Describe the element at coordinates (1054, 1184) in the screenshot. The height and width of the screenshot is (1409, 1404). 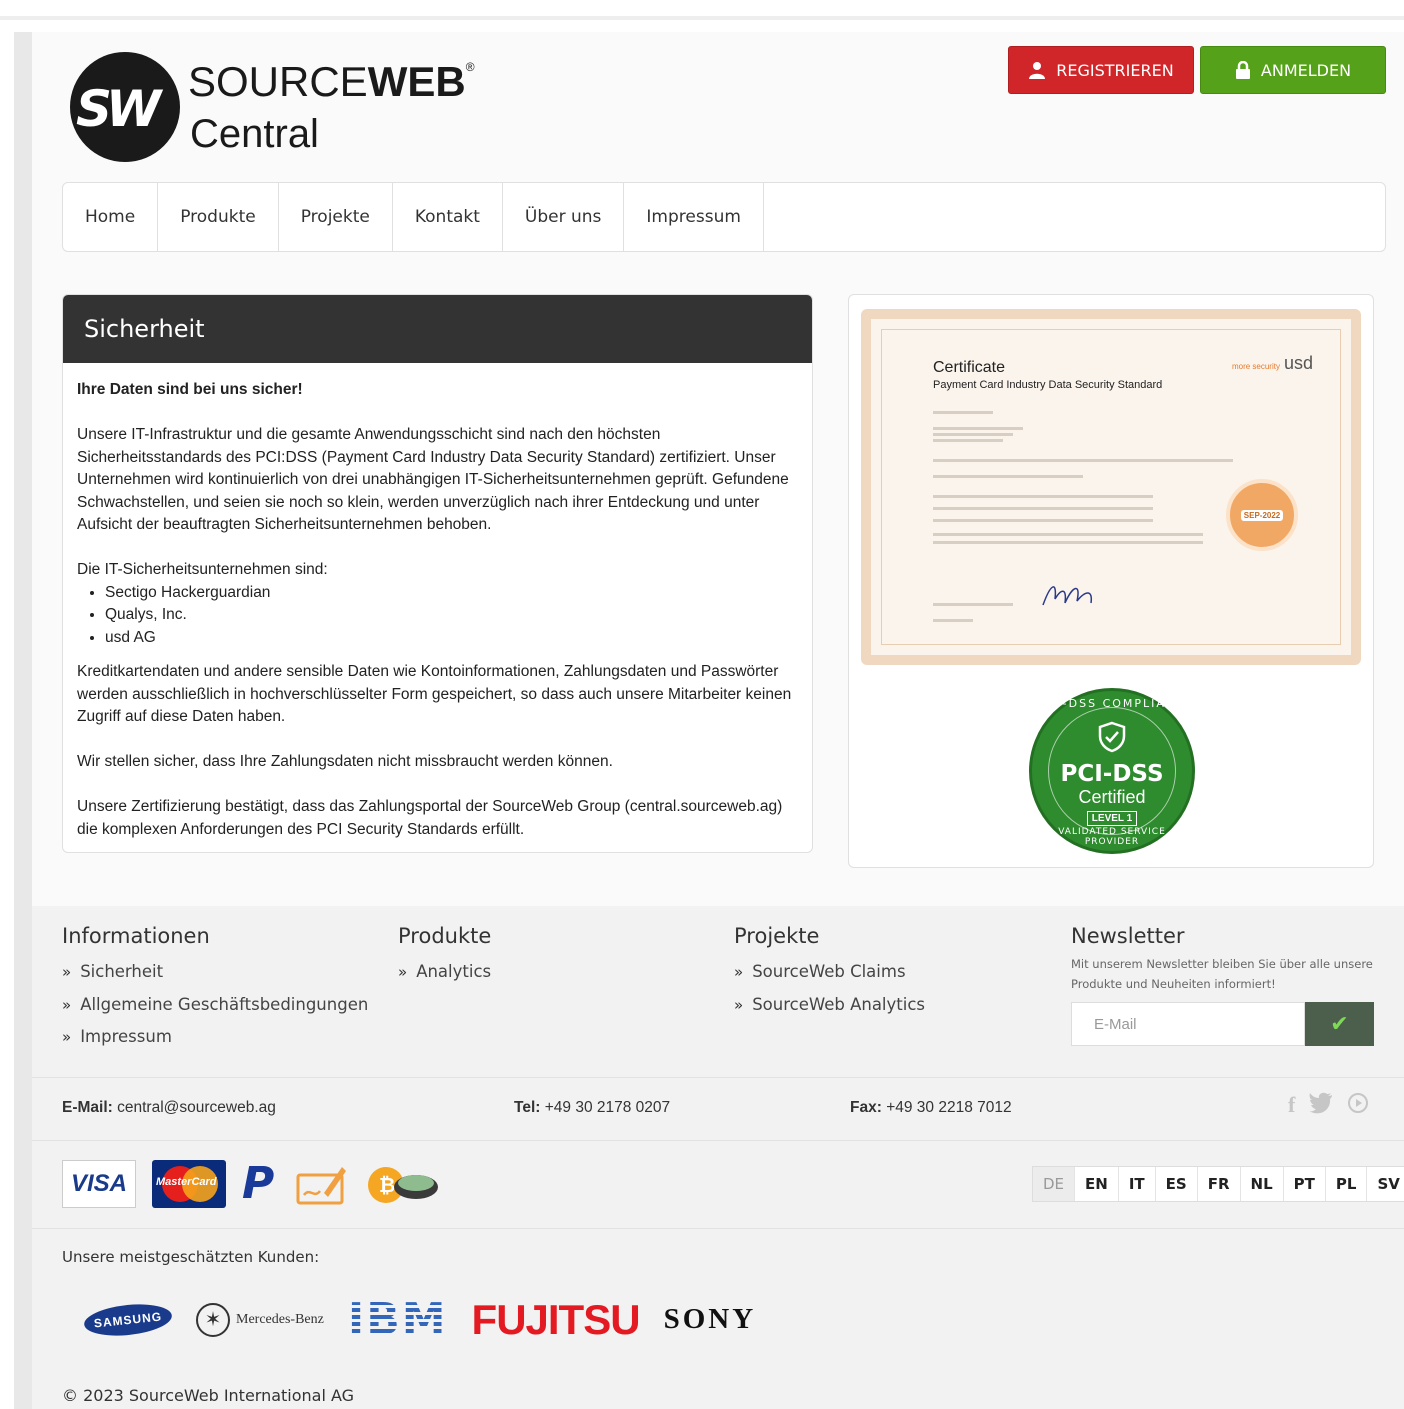
I see `lang-de: DE` at that location.